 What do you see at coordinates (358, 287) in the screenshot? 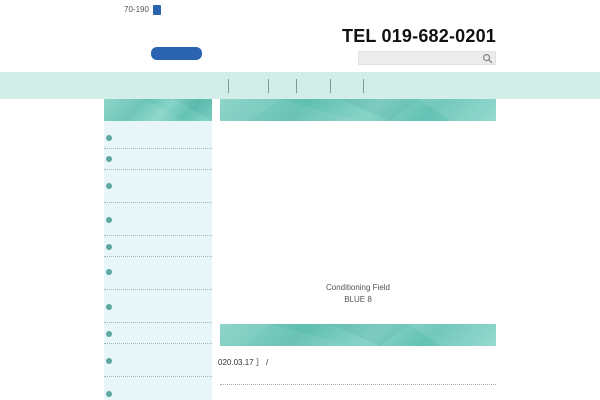
I see `caption-line-1: Conditioning Field` at bounding box center [358, 287].